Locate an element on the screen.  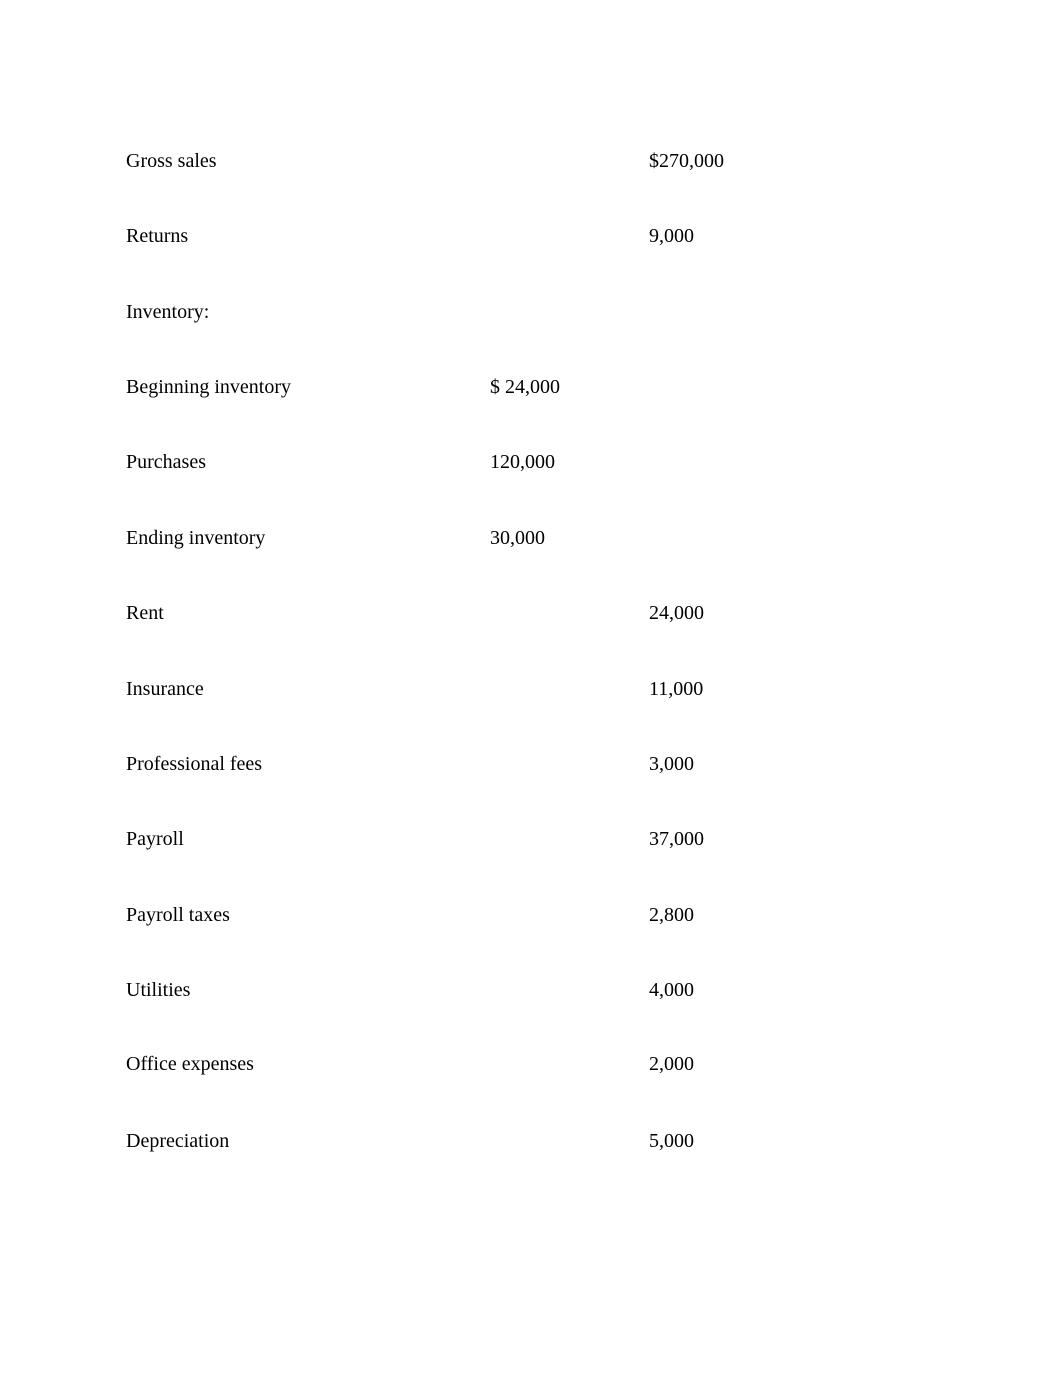
line-item-ending-inventory: Ending inventory 30,000 is located at coordinates (526, 538).